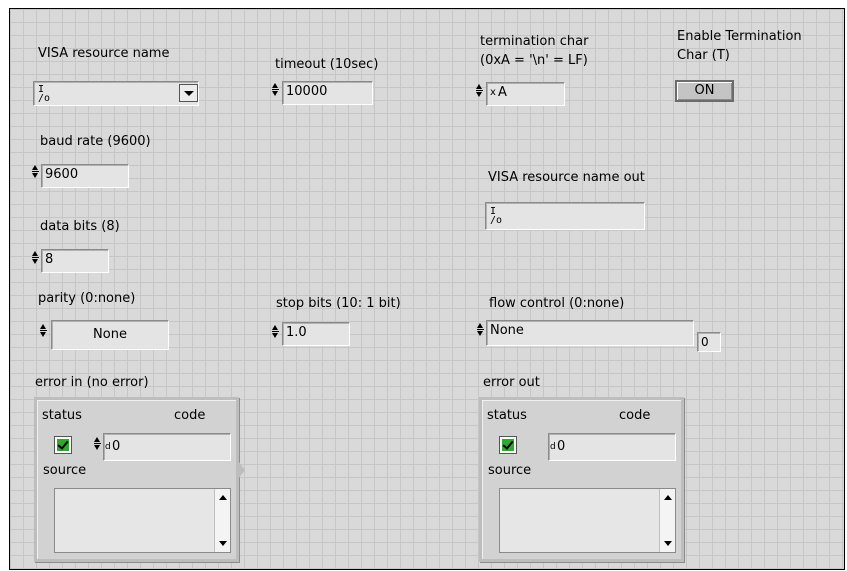 This screenshot has height=571, width=847. Describe the element at coordinates (590, 333) in the screenshot. I see `flow-control-ring: None` at that location.